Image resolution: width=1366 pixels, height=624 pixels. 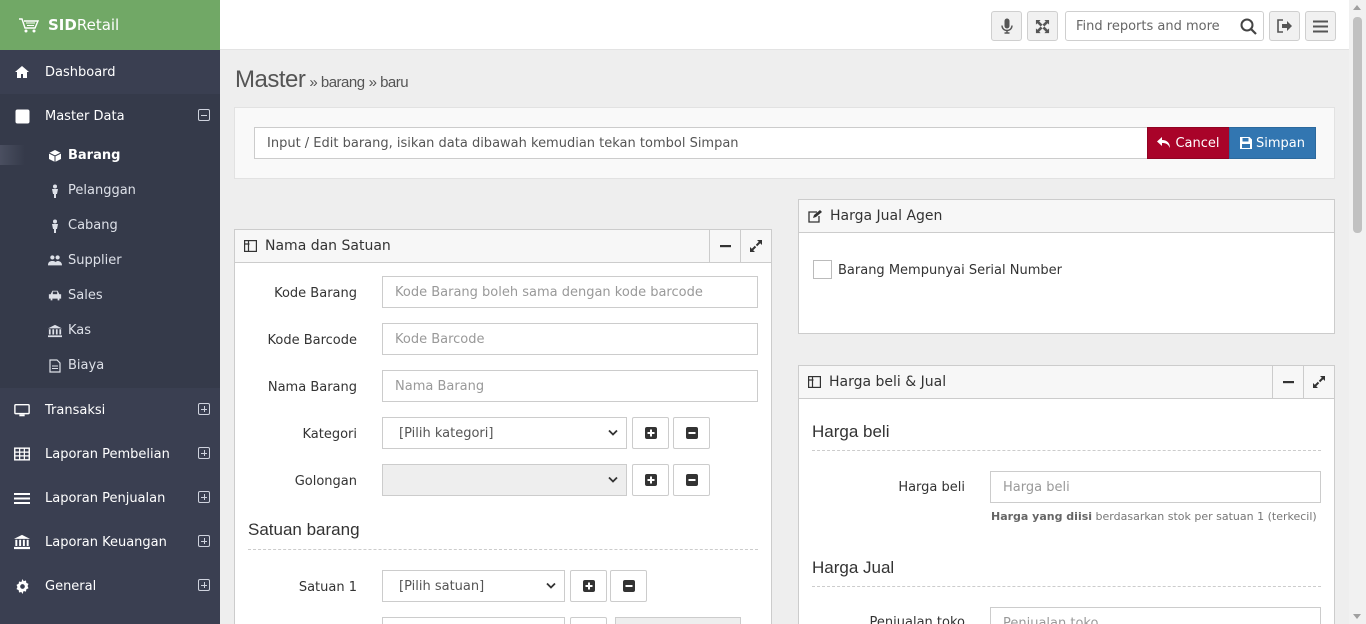 I want to click on fullscreen-button, so click(x=1042, y=26).